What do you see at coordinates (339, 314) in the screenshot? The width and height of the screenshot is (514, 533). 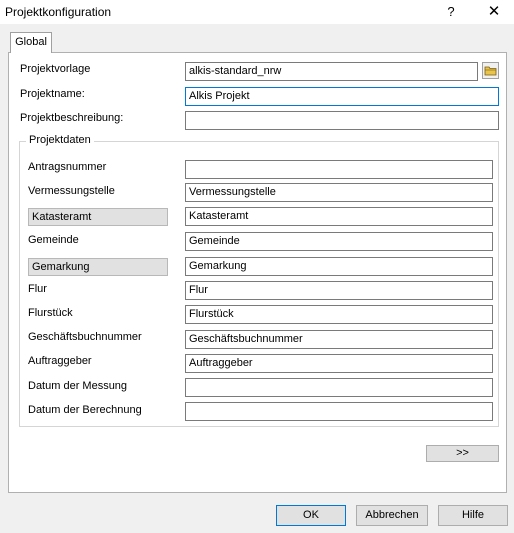 I see `flurstueck-field: Flurstück` at bounding box center [339, 314].